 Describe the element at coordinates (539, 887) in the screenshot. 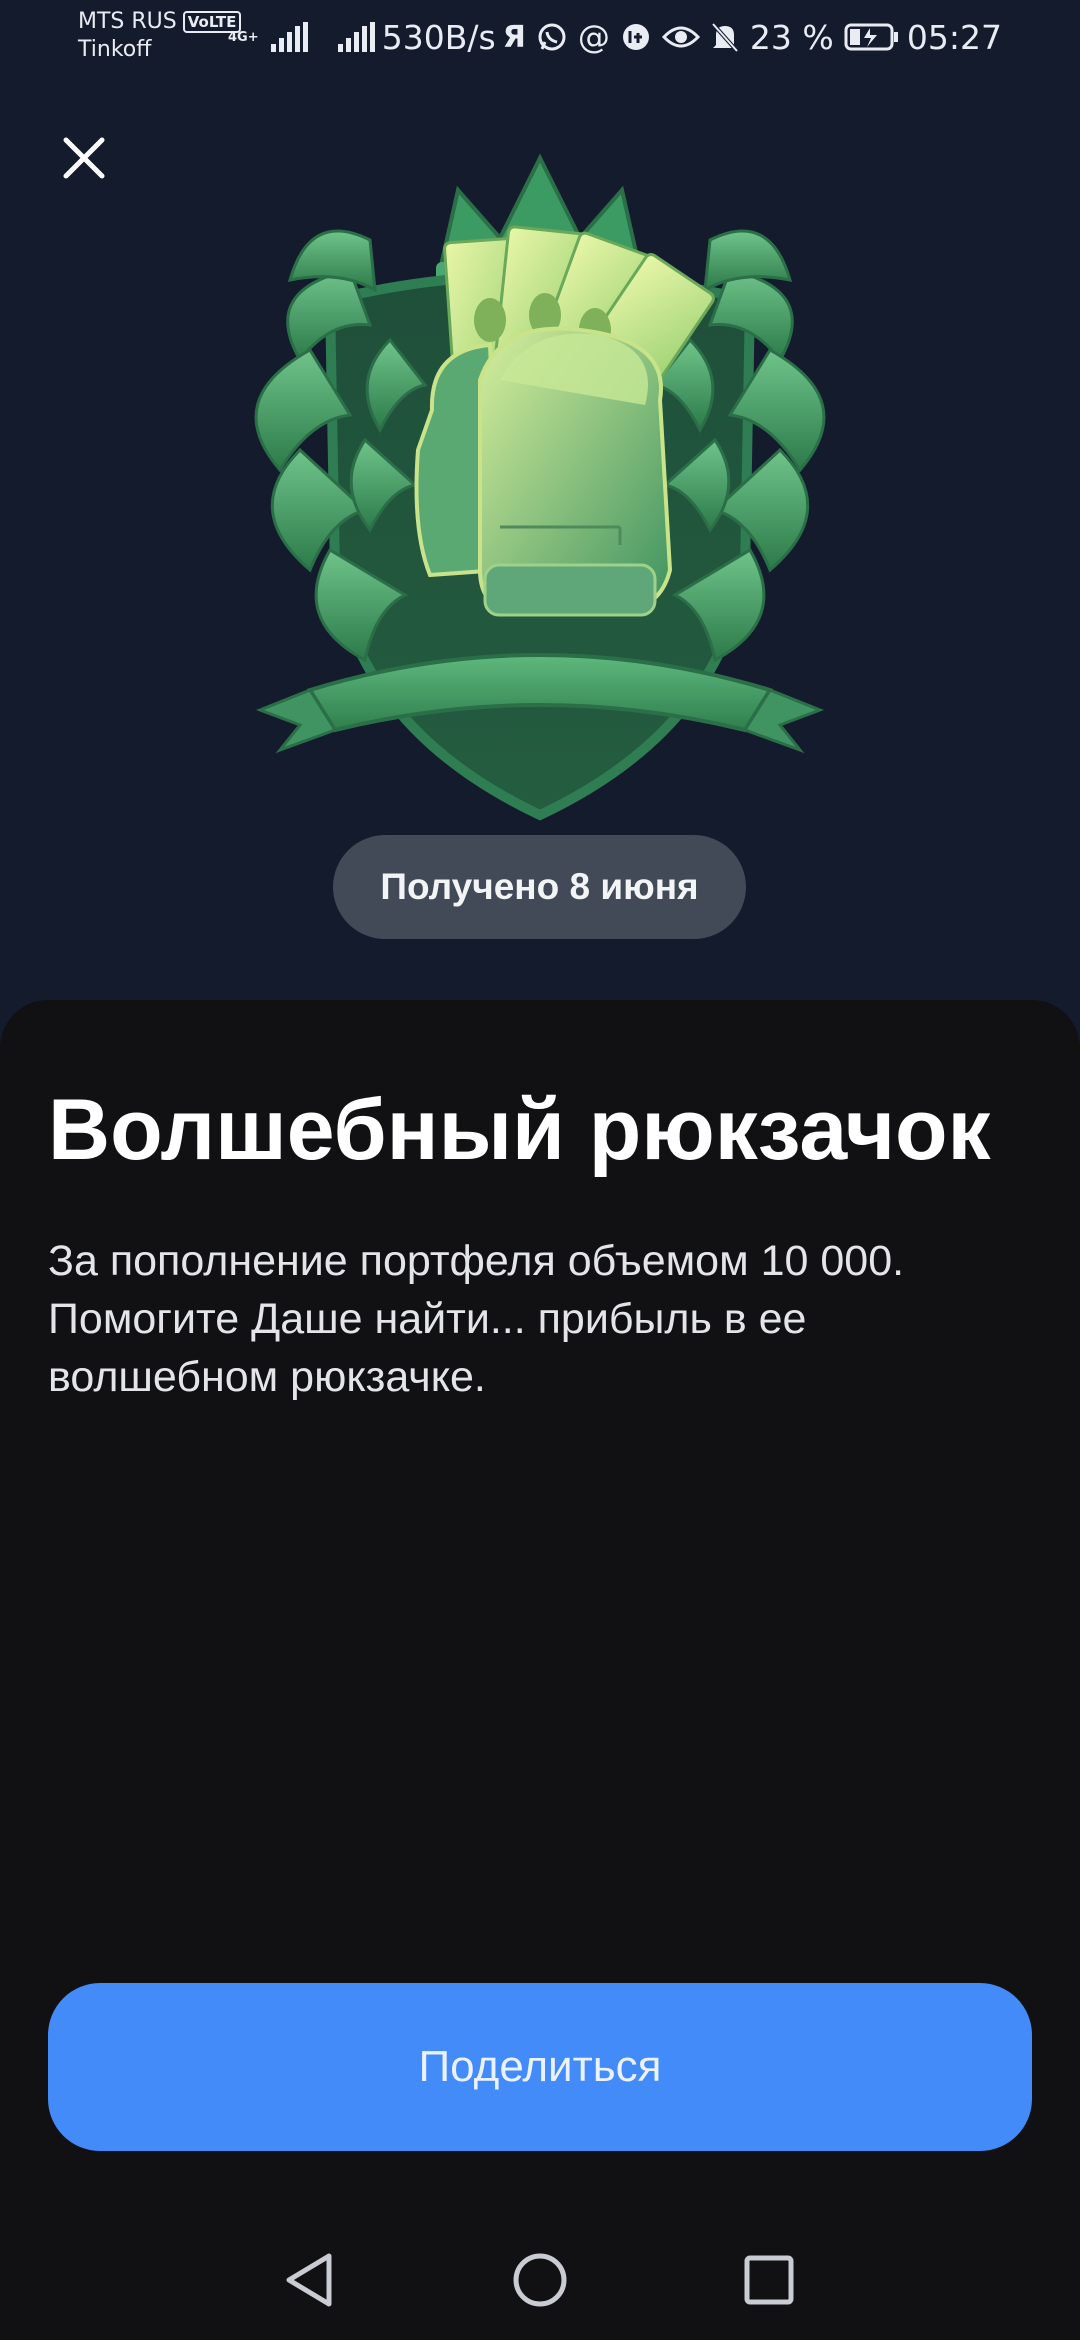

I see `received-date-pill: Получено 8 июня` at that location.